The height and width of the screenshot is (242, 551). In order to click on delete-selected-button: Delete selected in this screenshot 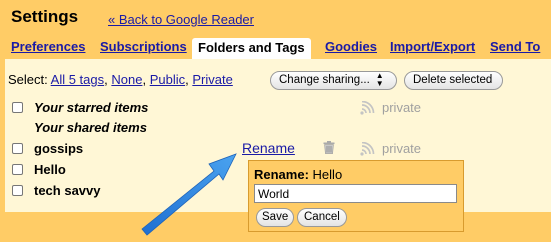, I will do `click(453, 80)`.